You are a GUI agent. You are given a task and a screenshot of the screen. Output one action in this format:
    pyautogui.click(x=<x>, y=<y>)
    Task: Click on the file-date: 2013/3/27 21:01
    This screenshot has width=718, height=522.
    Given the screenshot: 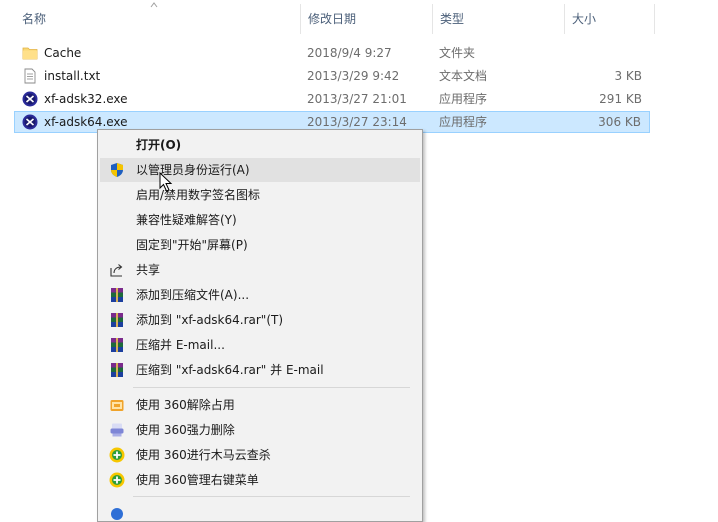 What is the action you would take?
    pyautogui.click(x=357, y=99)
    